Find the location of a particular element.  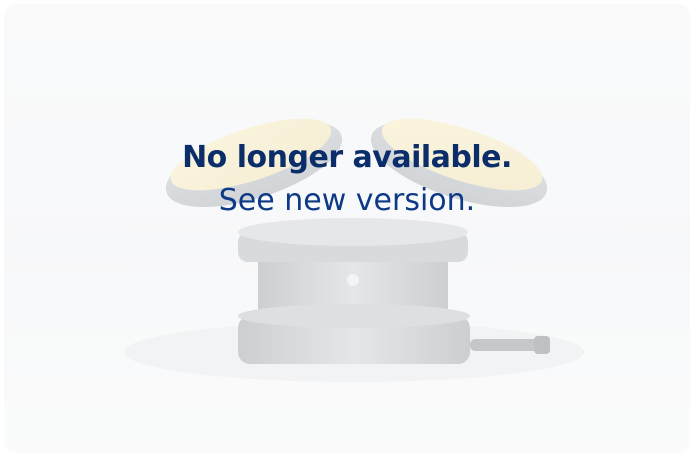

new-version-link: See new version. is located at coordinates (347, 201).